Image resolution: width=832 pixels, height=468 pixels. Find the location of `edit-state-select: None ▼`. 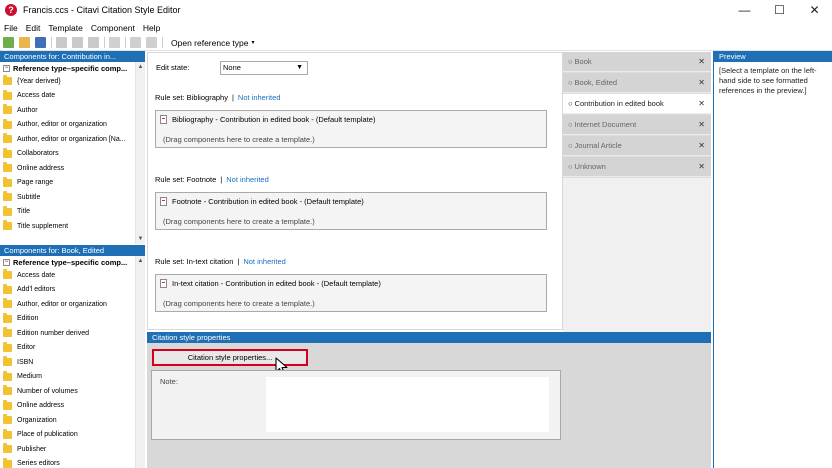

edit-state-select: None ▼ is located at coordinates (264, 68).